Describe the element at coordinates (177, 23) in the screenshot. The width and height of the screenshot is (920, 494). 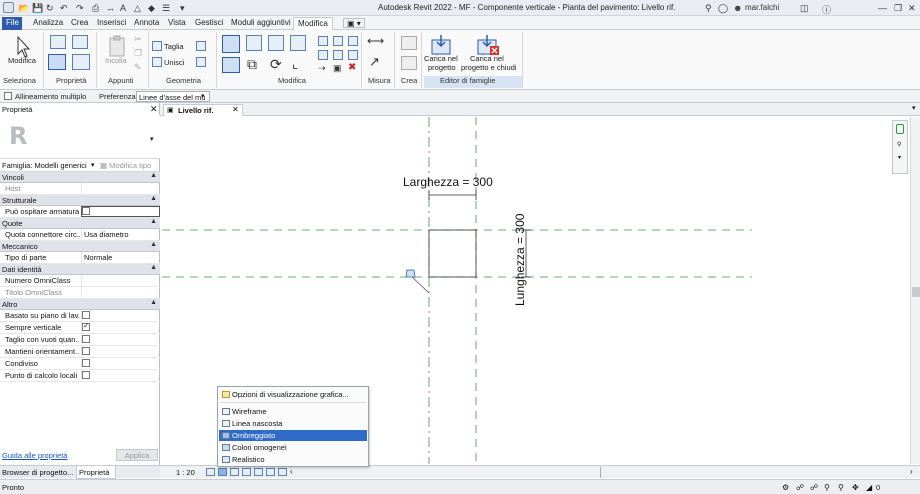
I see `tab-vista: Vista` at that location.